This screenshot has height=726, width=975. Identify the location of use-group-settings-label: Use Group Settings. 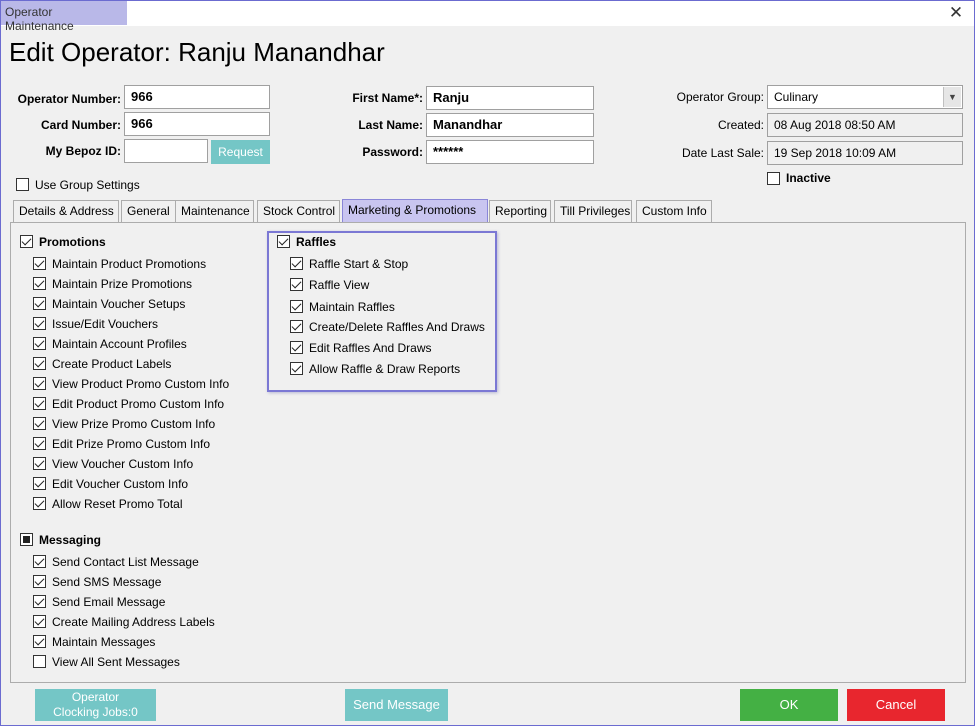
(87, 185).